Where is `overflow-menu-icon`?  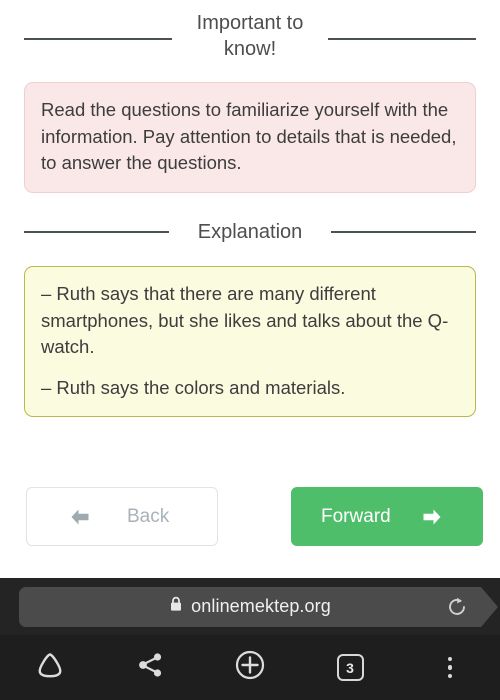
overflow-menu-icon is located at coordinates (450, 667).